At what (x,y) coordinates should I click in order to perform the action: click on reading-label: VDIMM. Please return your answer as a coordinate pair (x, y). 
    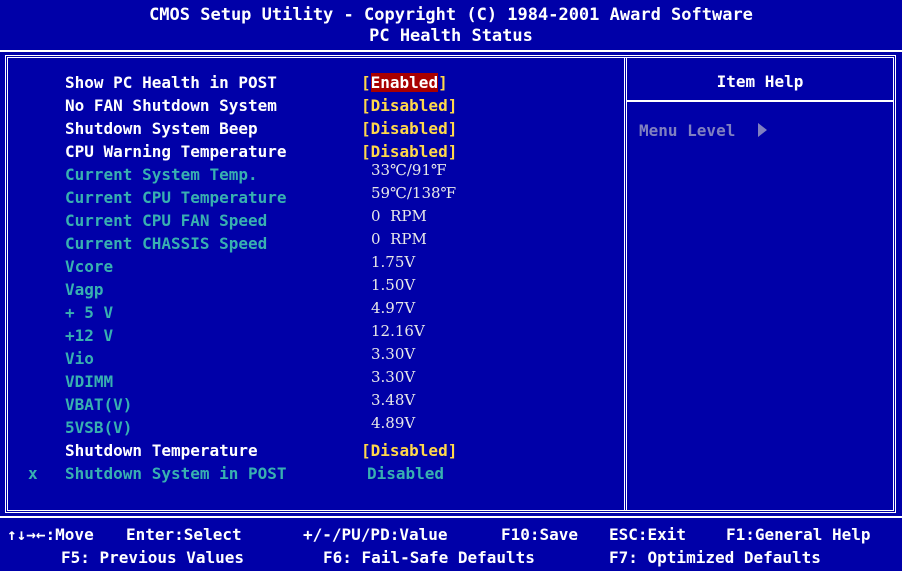
    Looking at the image, I should click on (89, 381).